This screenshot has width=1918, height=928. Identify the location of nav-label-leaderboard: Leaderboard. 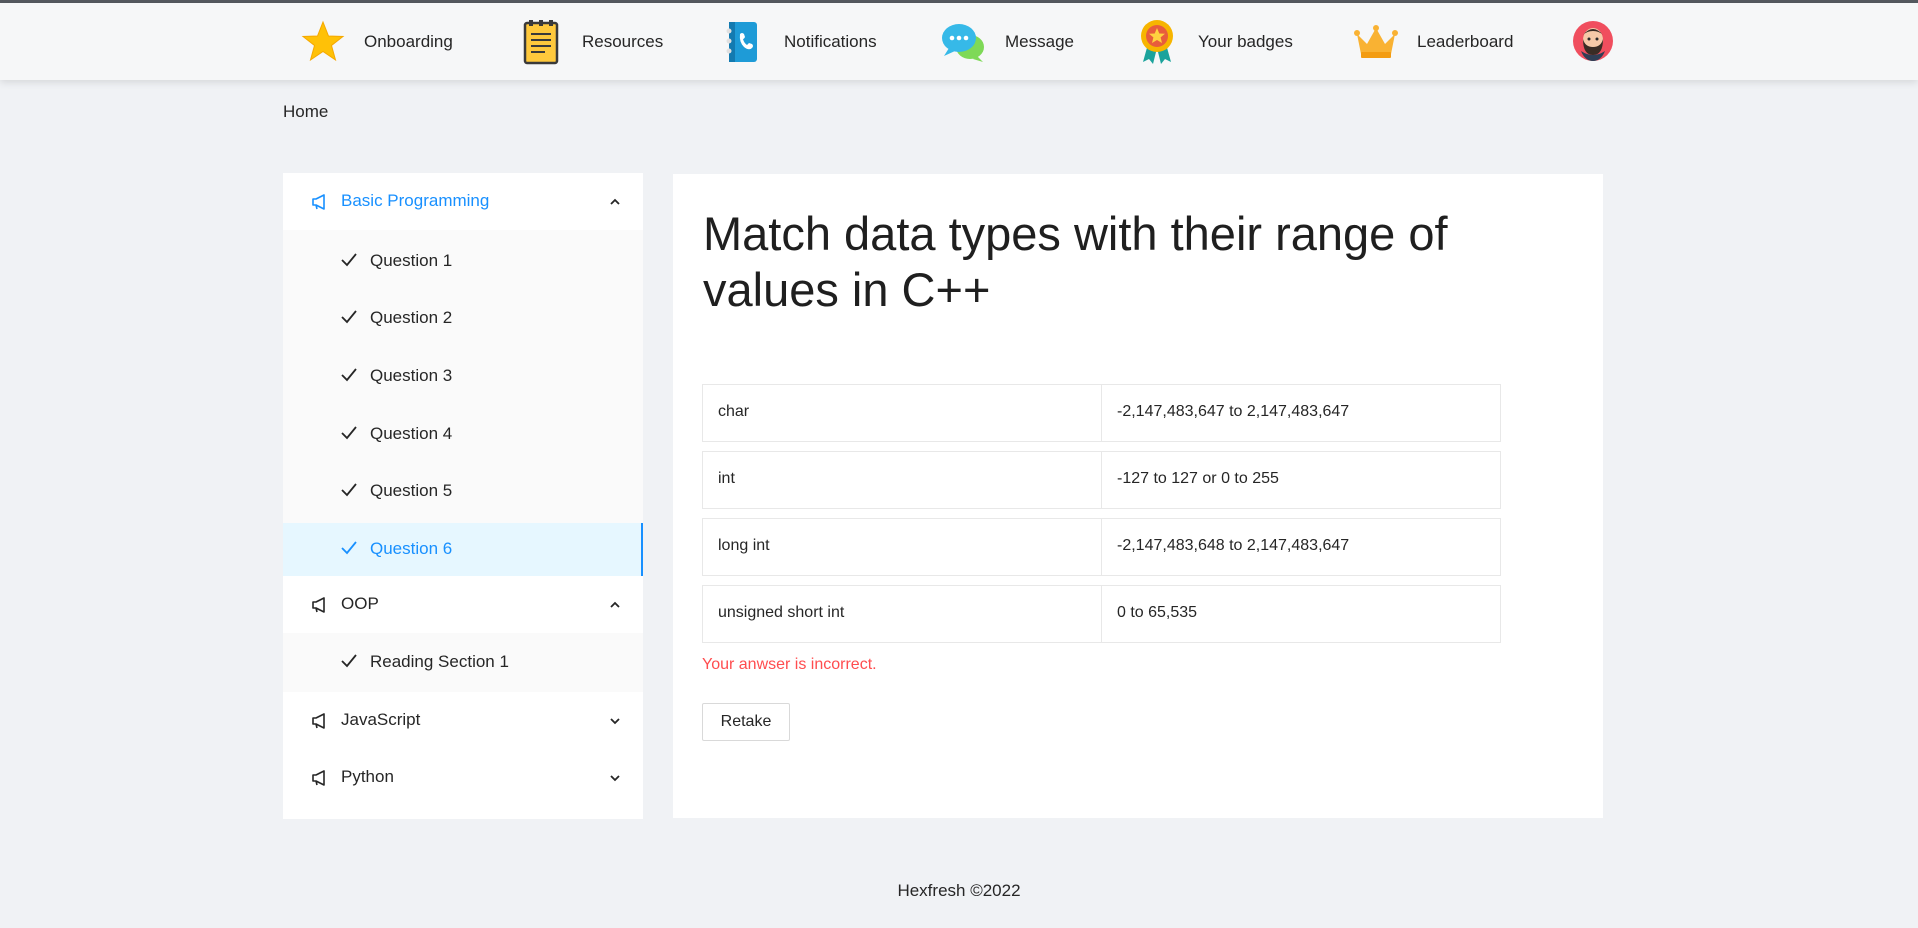
(1465, 41).